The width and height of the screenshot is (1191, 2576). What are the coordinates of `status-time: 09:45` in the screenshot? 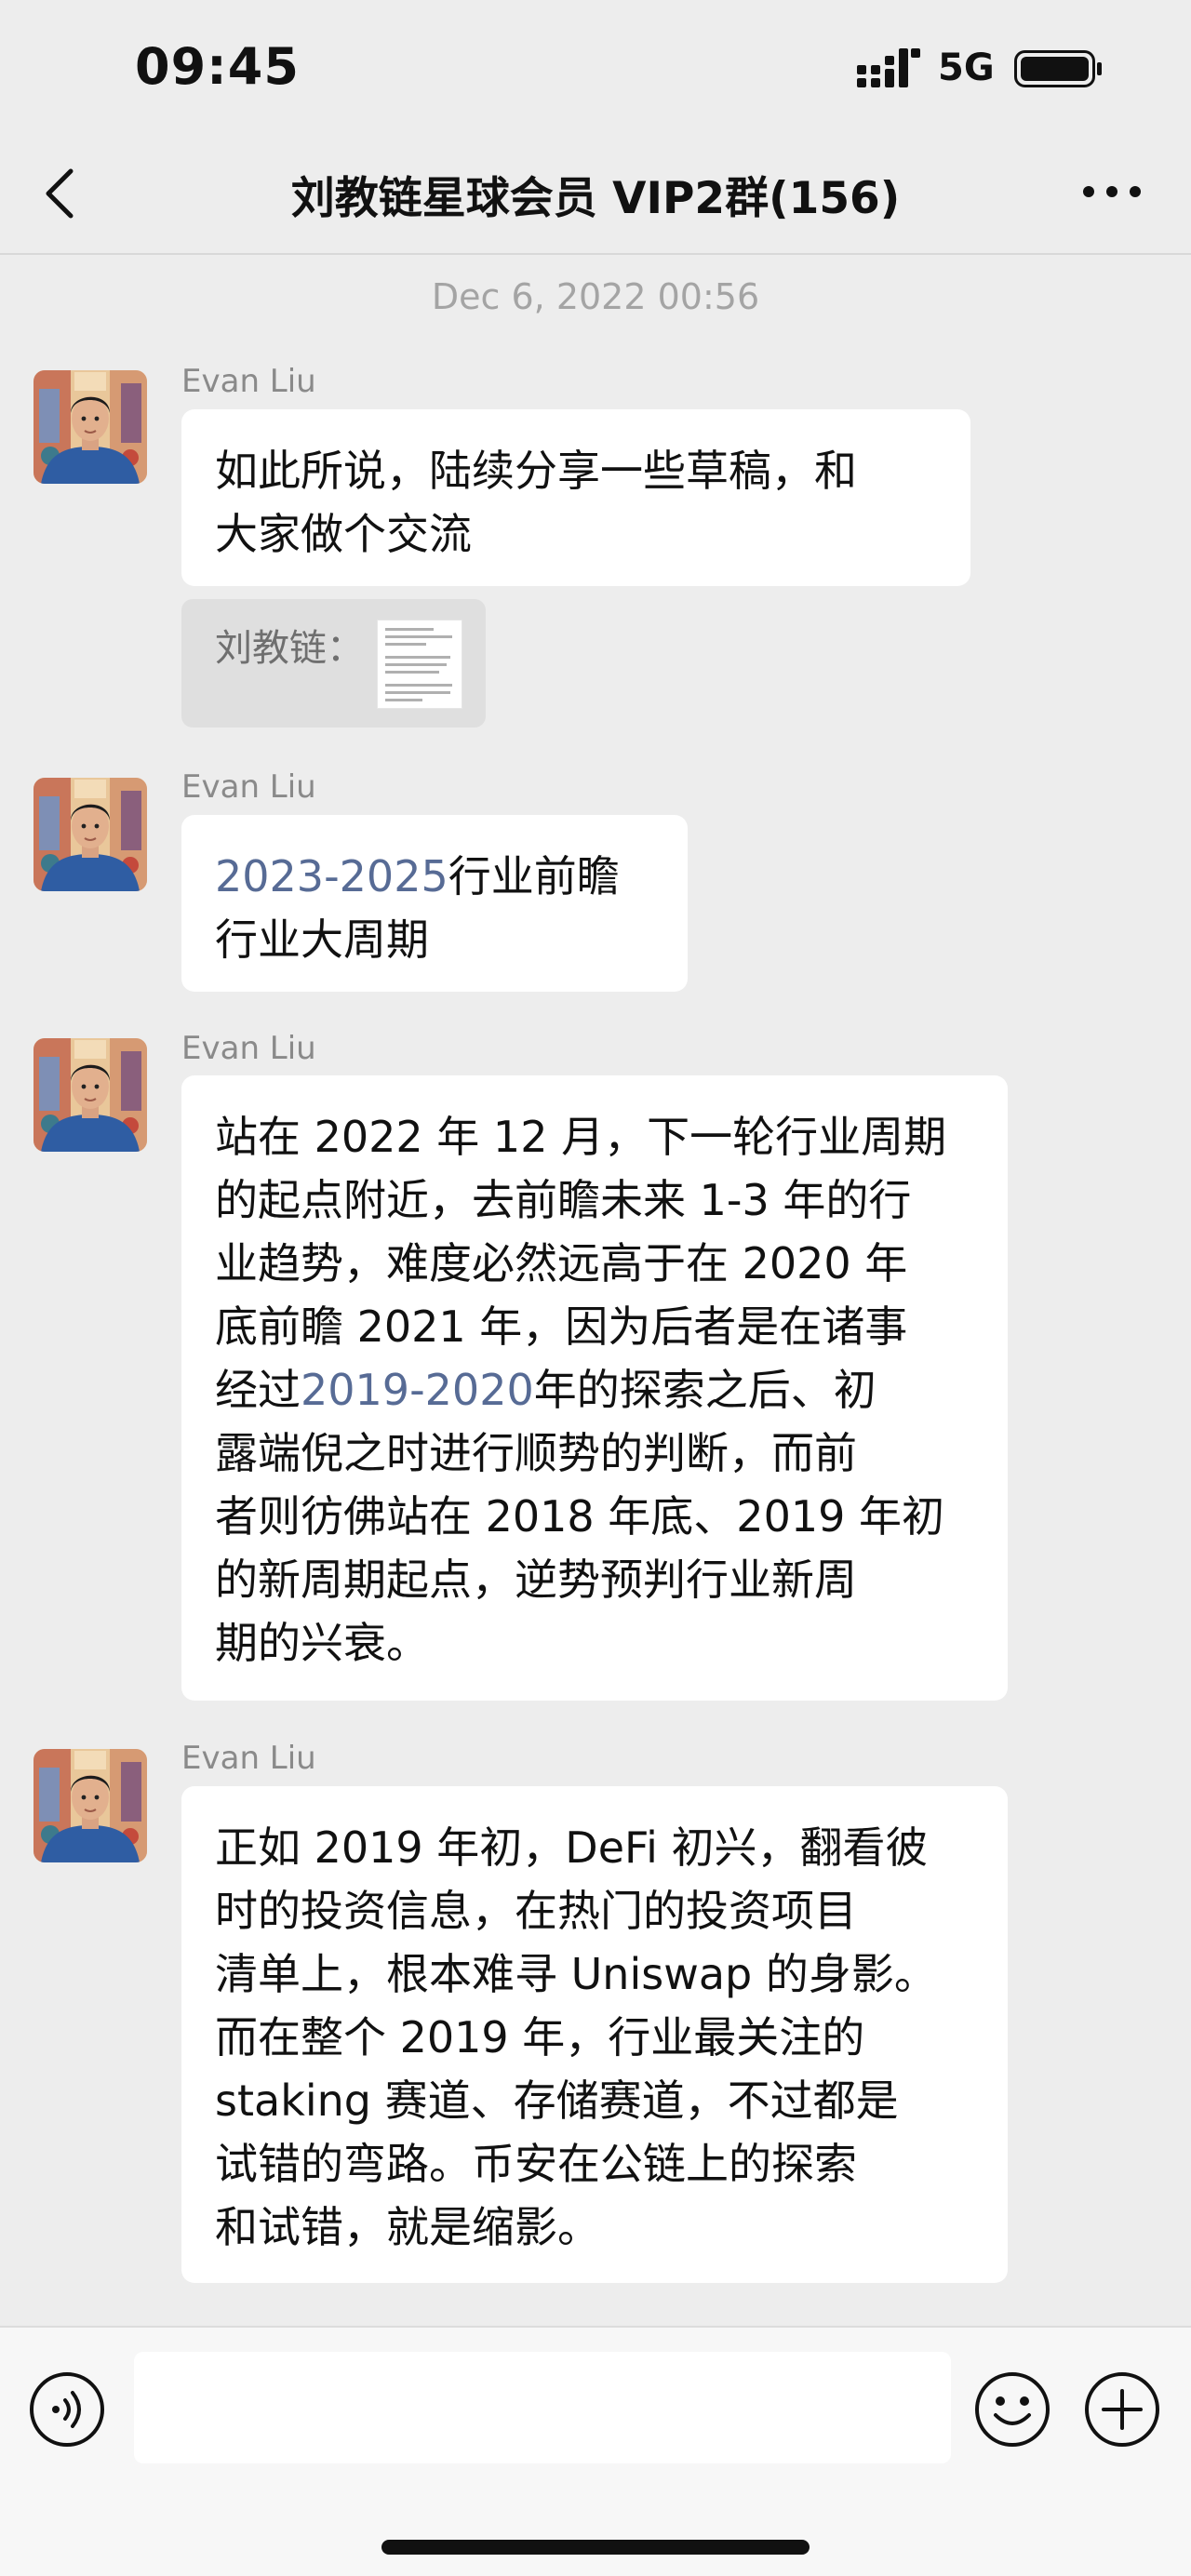 It's located at (217, 66).